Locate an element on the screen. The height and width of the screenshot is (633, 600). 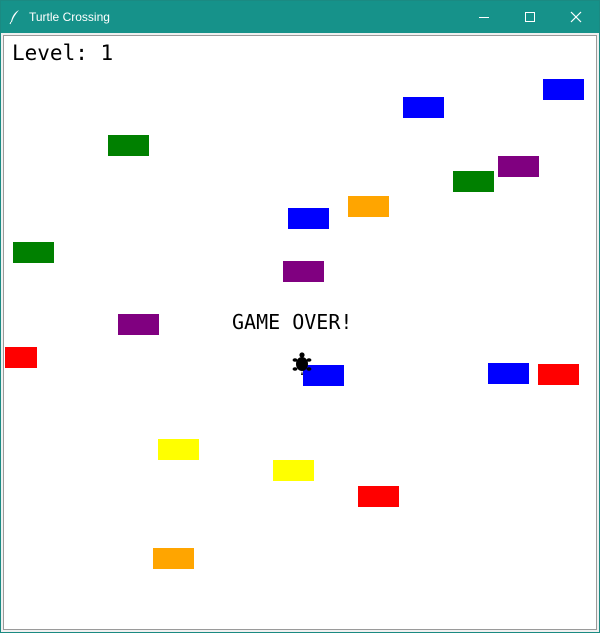
close-button is located at coordinates (576, 17).